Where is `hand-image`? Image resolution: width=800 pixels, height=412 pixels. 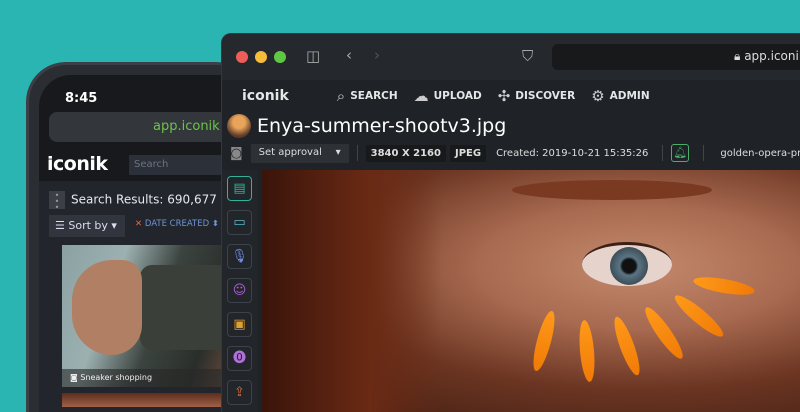
hand-image is located at coordinates (107, 307).